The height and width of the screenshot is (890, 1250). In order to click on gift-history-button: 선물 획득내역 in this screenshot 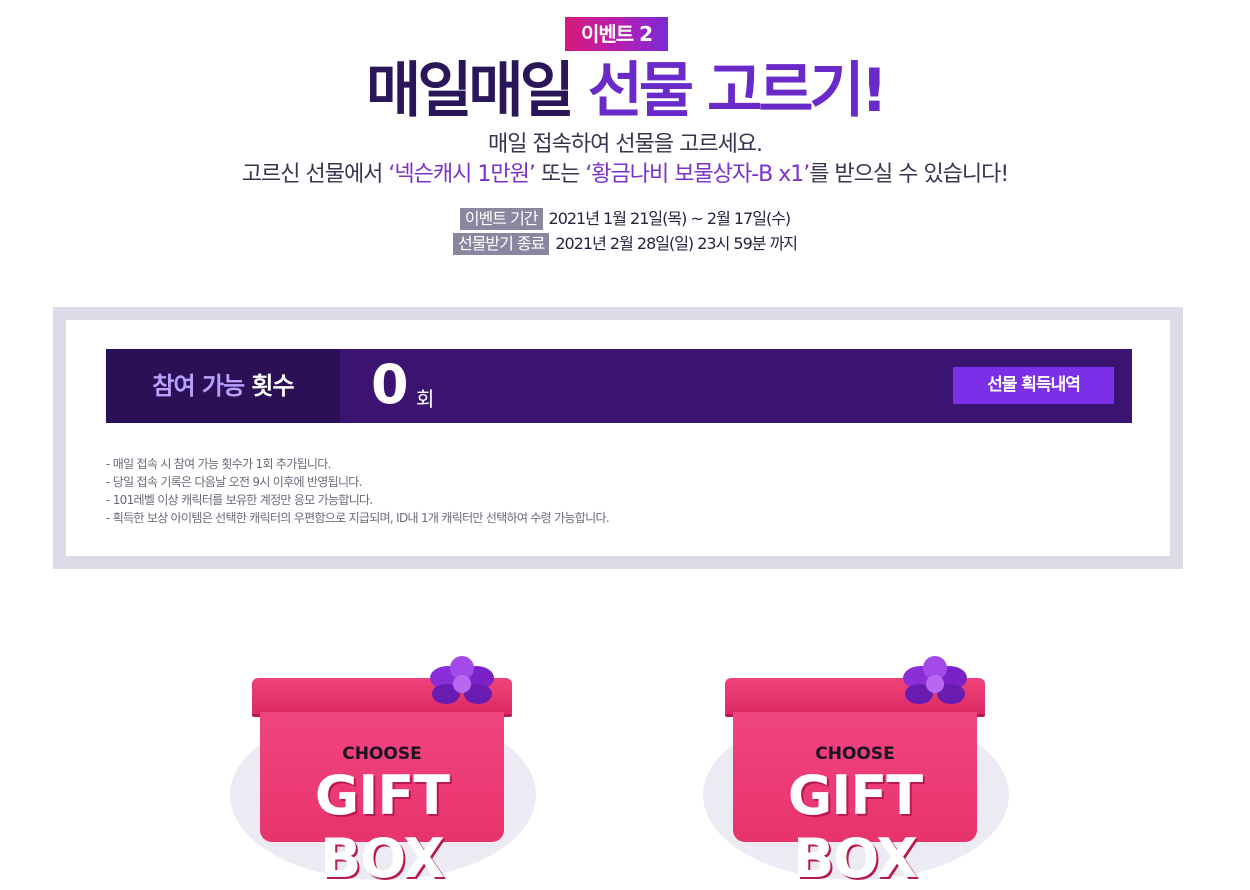, I will do `click(1033, 385)`.